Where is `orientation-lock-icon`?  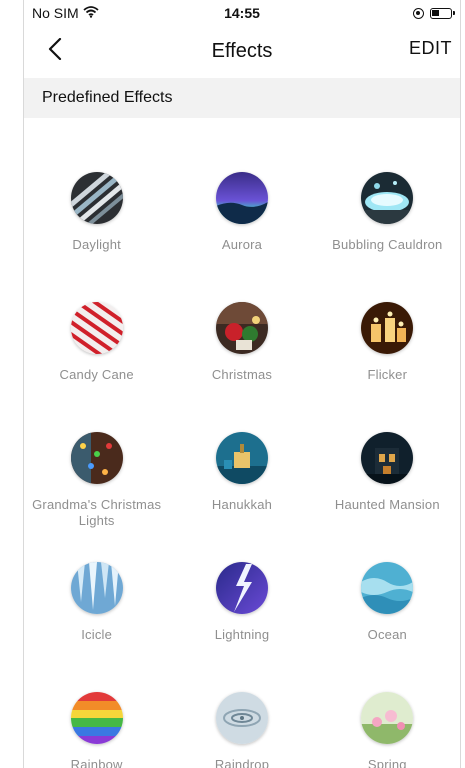
orientation-lock-icon is located at coordinates (418, 13).